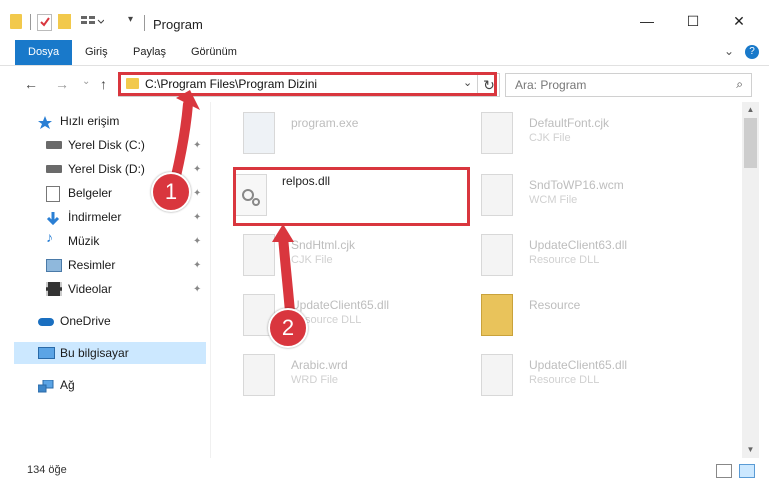 Image resolution: width=769 pixels, height=494 pixels. Describe the element at coordinates (233, 203) in the screenshot. I see `annotation-arrows` at that location.